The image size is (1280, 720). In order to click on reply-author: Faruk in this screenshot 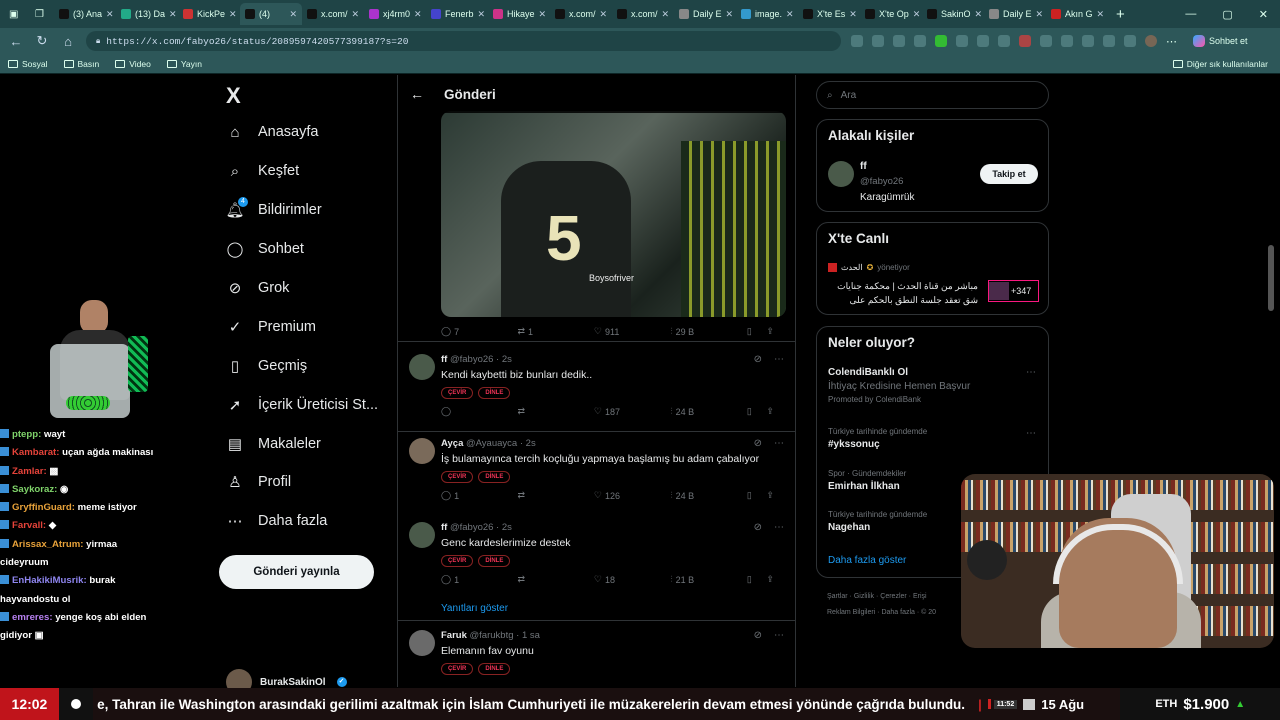, I will do `click(454, 635)`.